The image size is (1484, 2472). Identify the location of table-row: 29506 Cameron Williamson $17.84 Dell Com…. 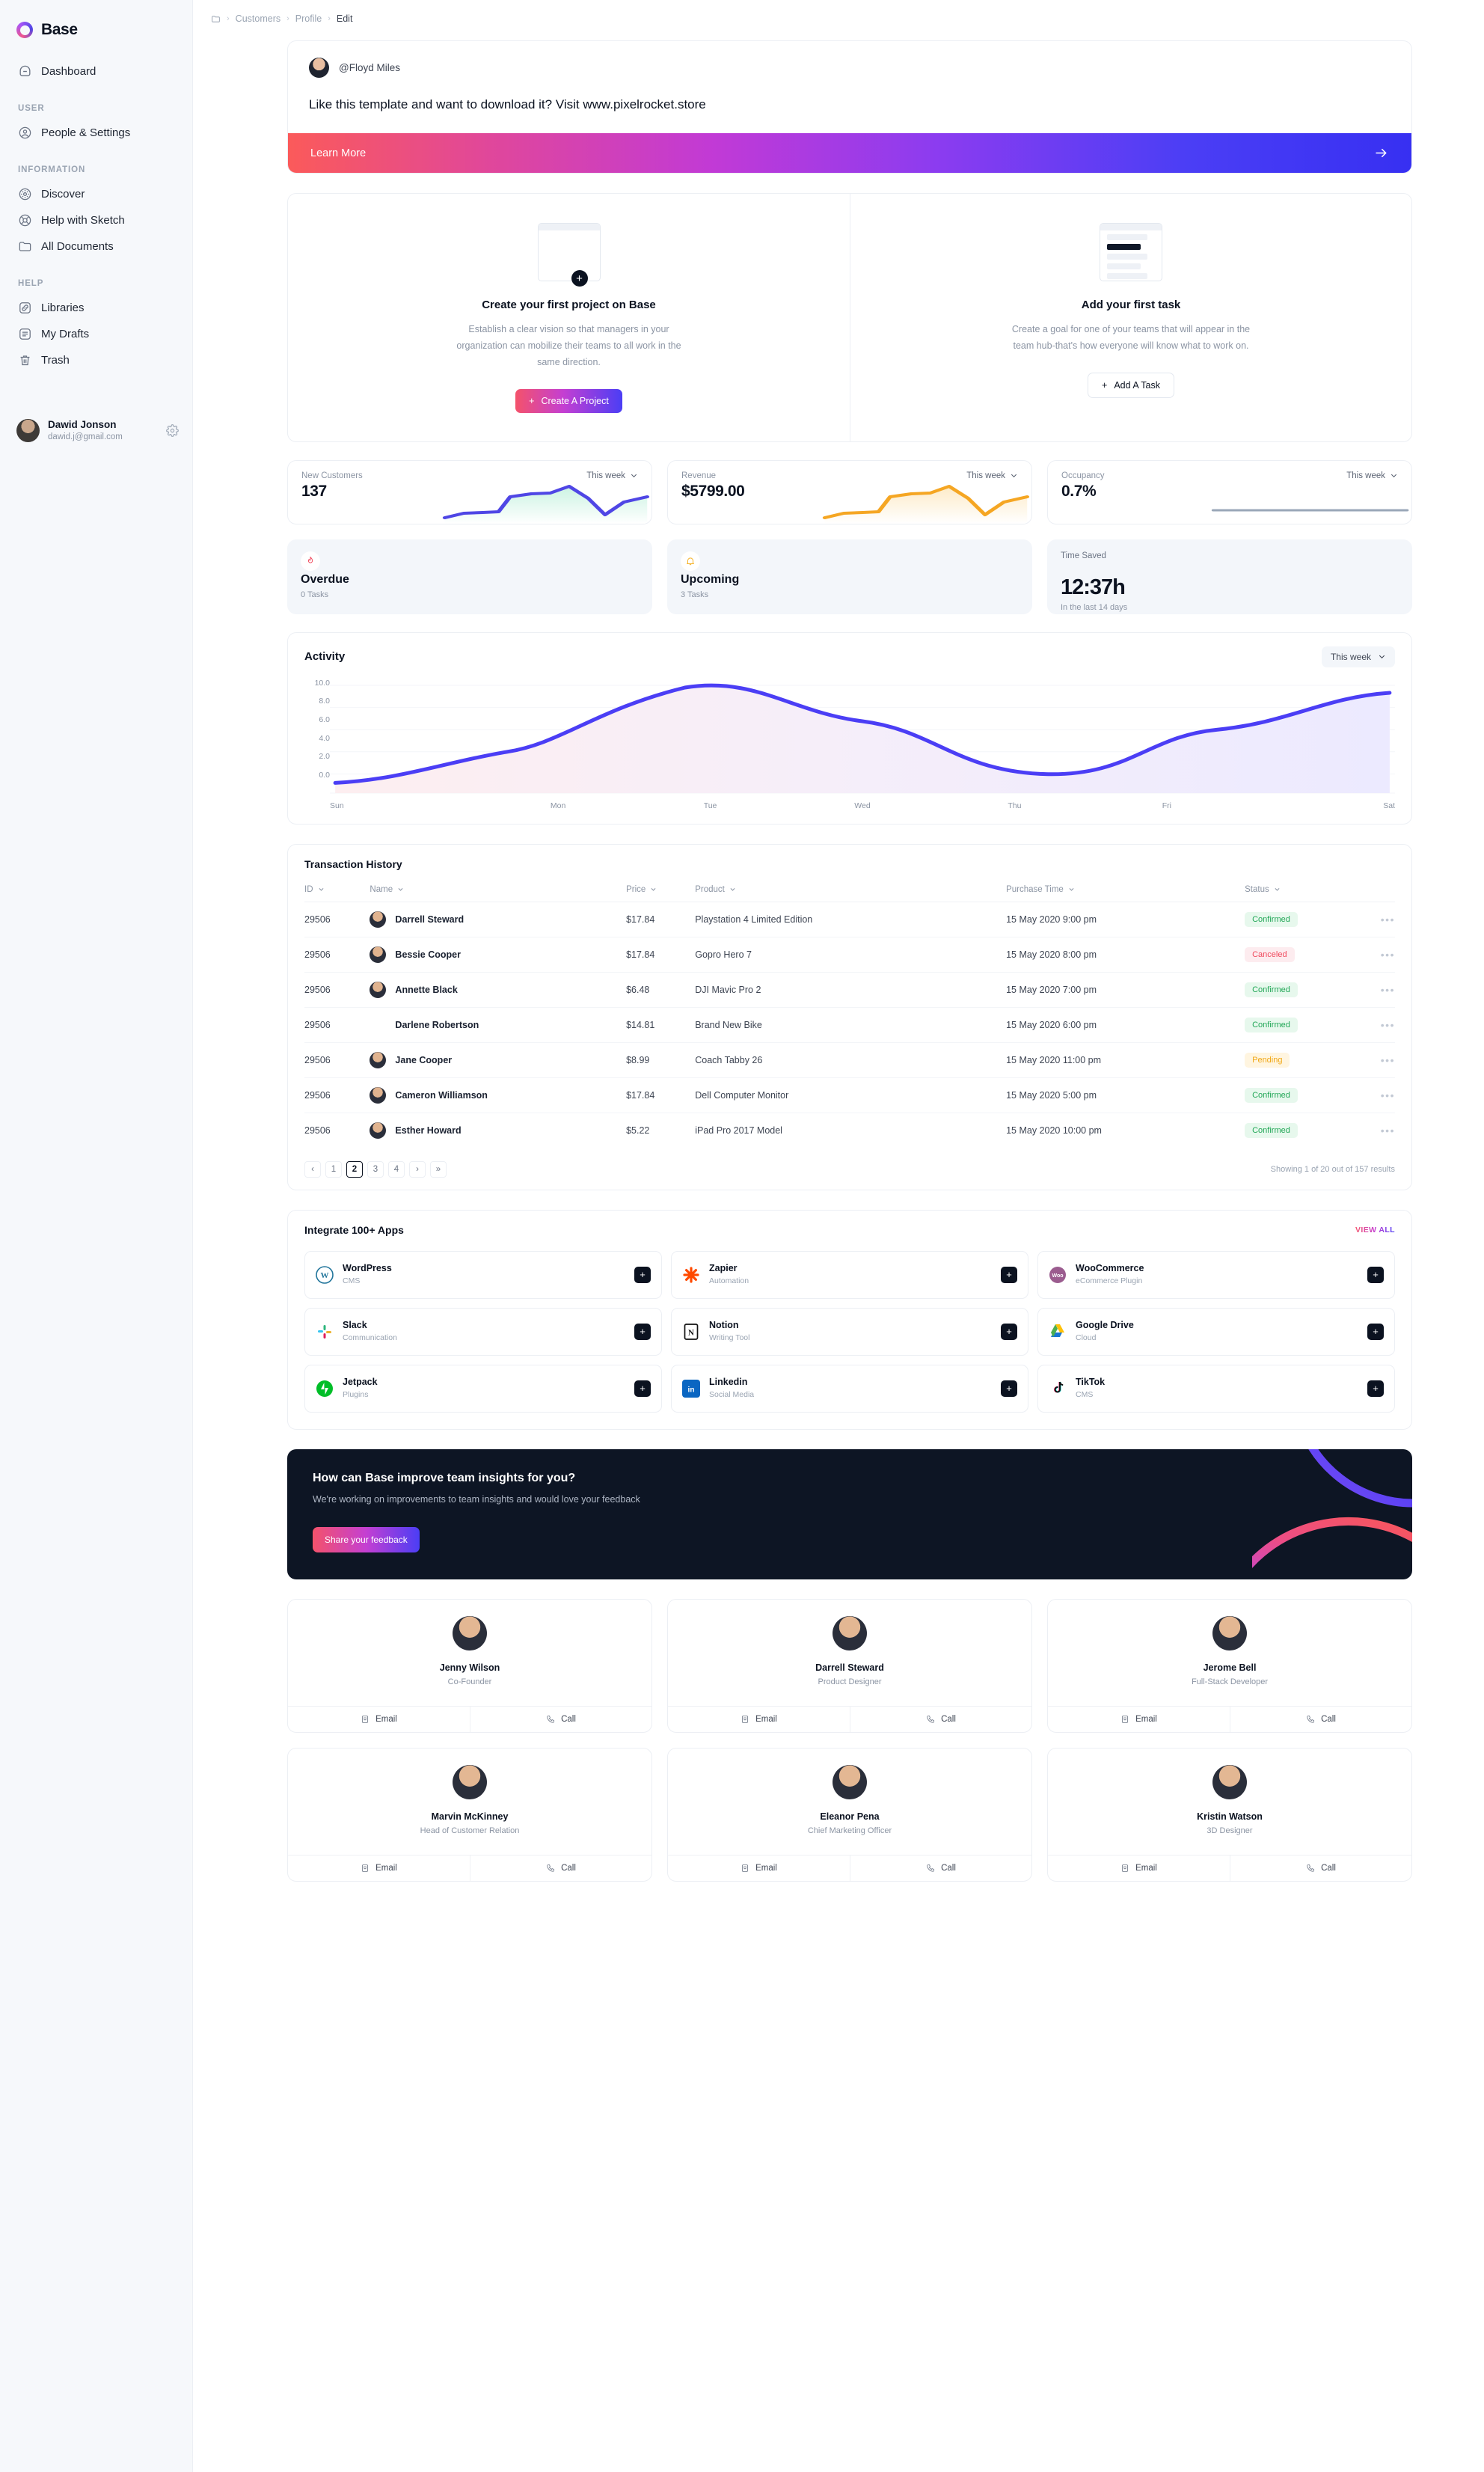
(849, 1095).